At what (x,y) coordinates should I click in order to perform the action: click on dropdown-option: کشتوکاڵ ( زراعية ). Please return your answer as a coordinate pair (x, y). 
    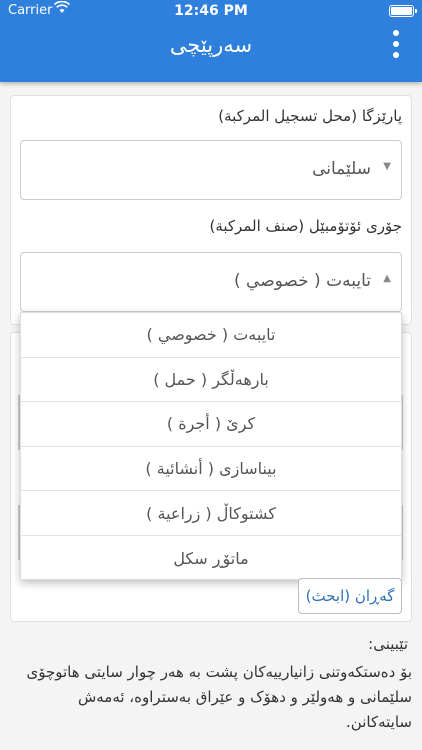
    Looking at the image, I should click on (211, 513).